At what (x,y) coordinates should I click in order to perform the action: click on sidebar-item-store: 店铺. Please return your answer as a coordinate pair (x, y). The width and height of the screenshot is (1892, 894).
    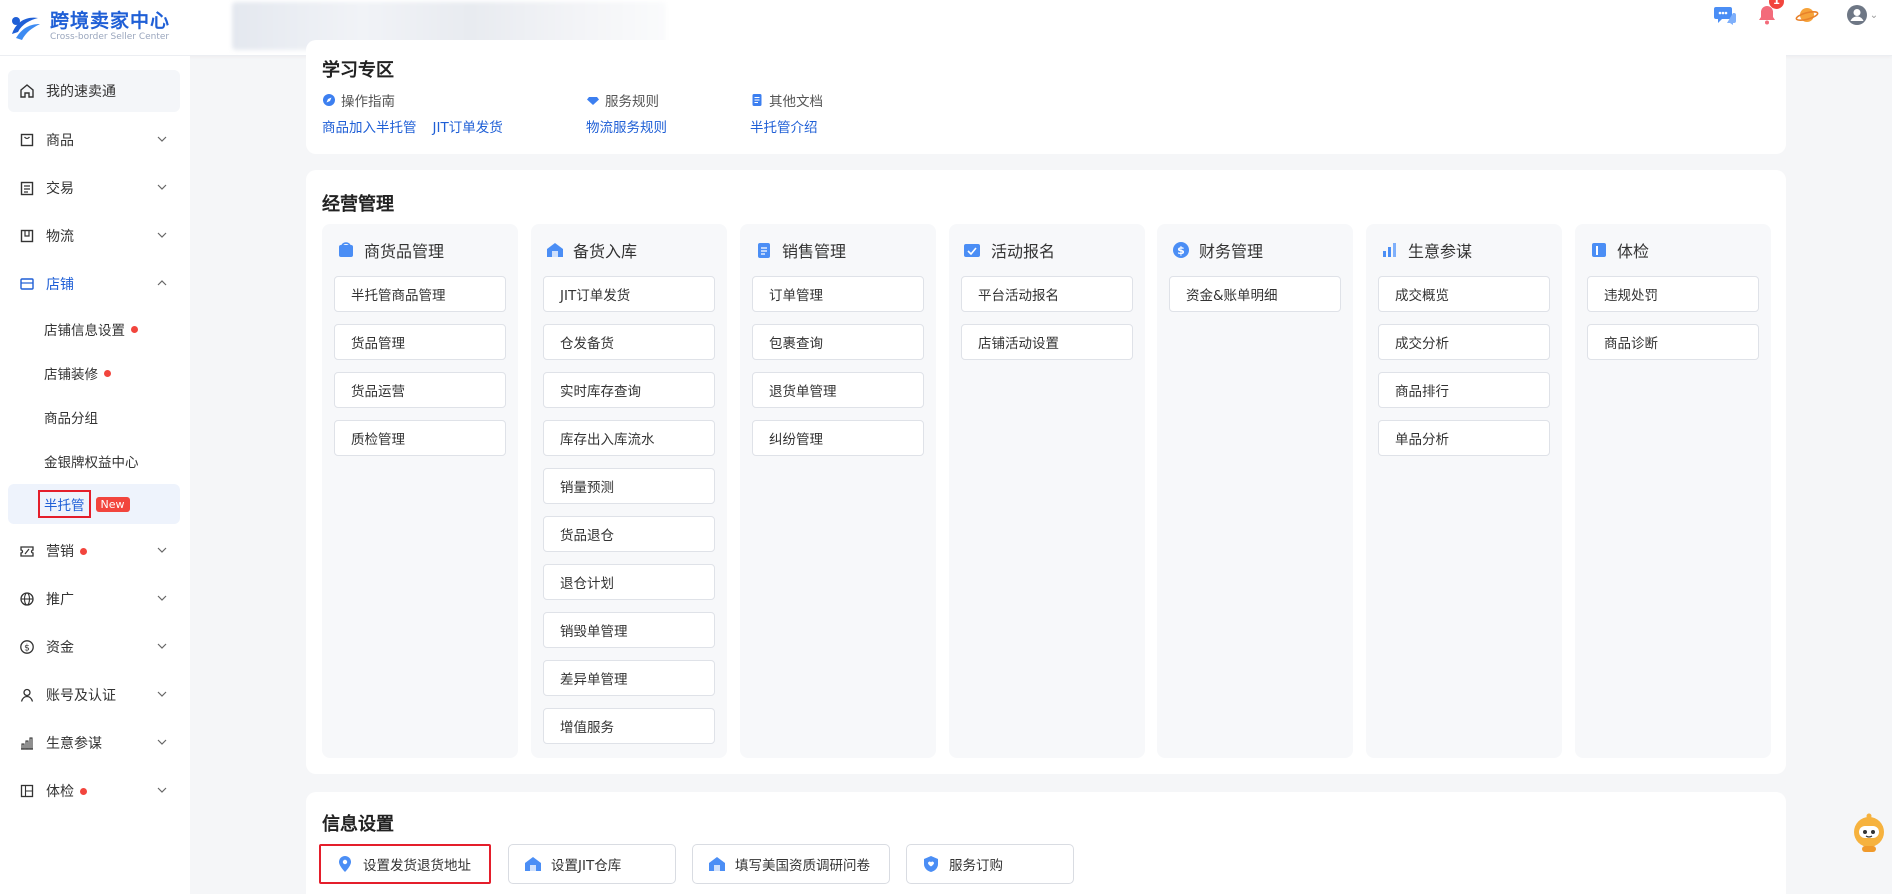
    Looking at the image, I should click on (94, 284).